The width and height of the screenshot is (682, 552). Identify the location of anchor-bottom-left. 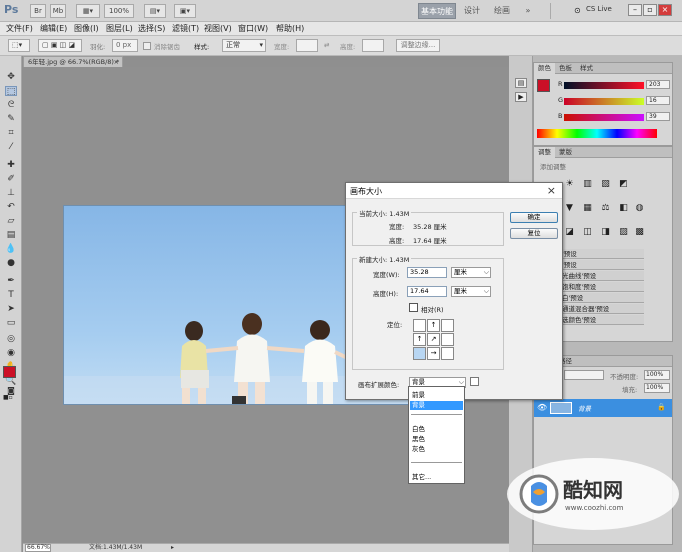
(419, 353).